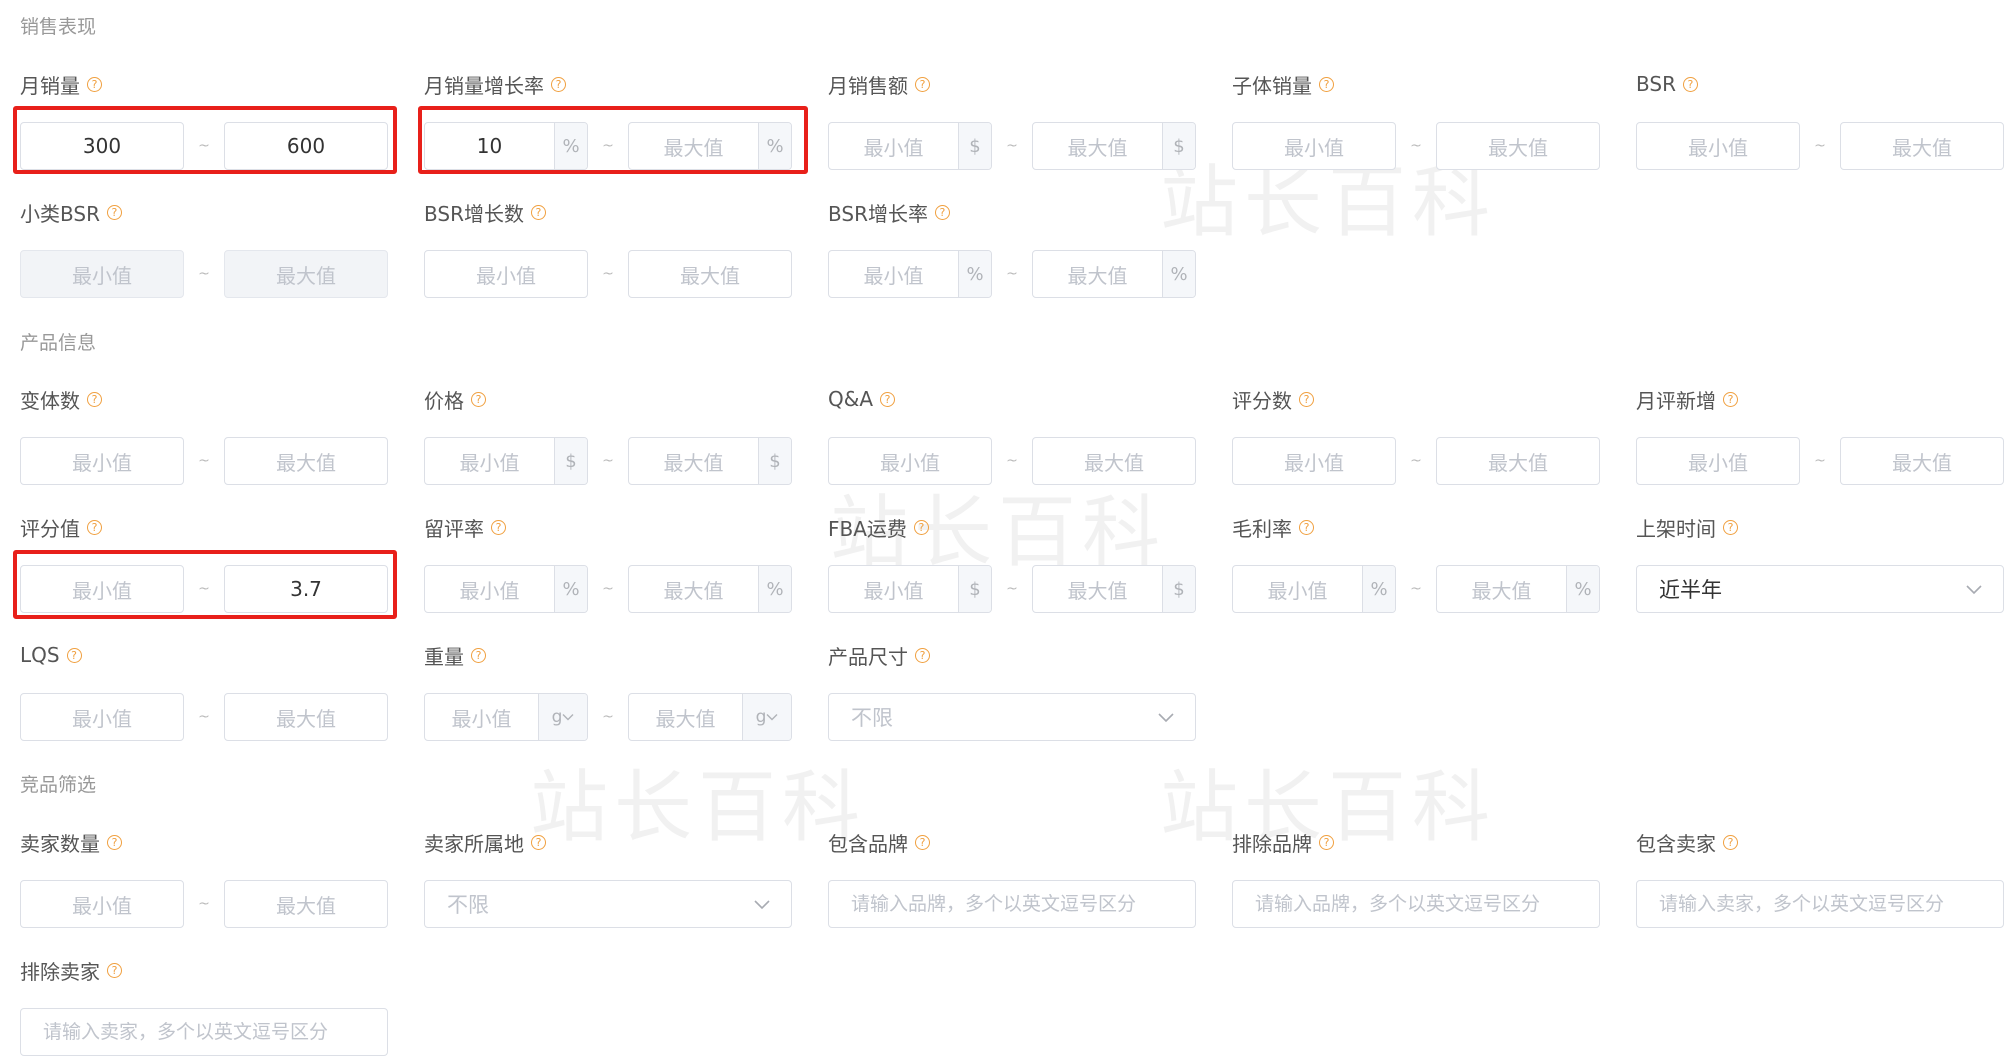 The height and width of the screenshot is (1057, 2014). What do you see at coordinates (50, 400) in the screenshot?
I see `field-label: 变体数` at bounding box center [50, 400].